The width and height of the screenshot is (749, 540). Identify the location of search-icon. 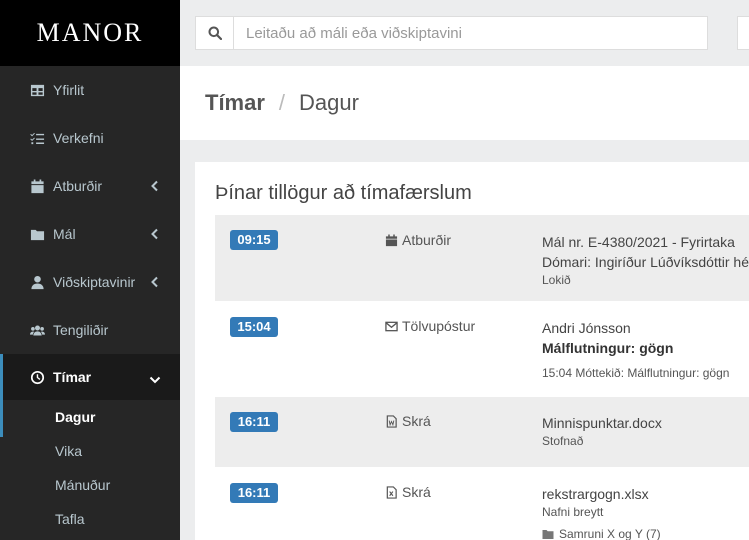
(215, 33).